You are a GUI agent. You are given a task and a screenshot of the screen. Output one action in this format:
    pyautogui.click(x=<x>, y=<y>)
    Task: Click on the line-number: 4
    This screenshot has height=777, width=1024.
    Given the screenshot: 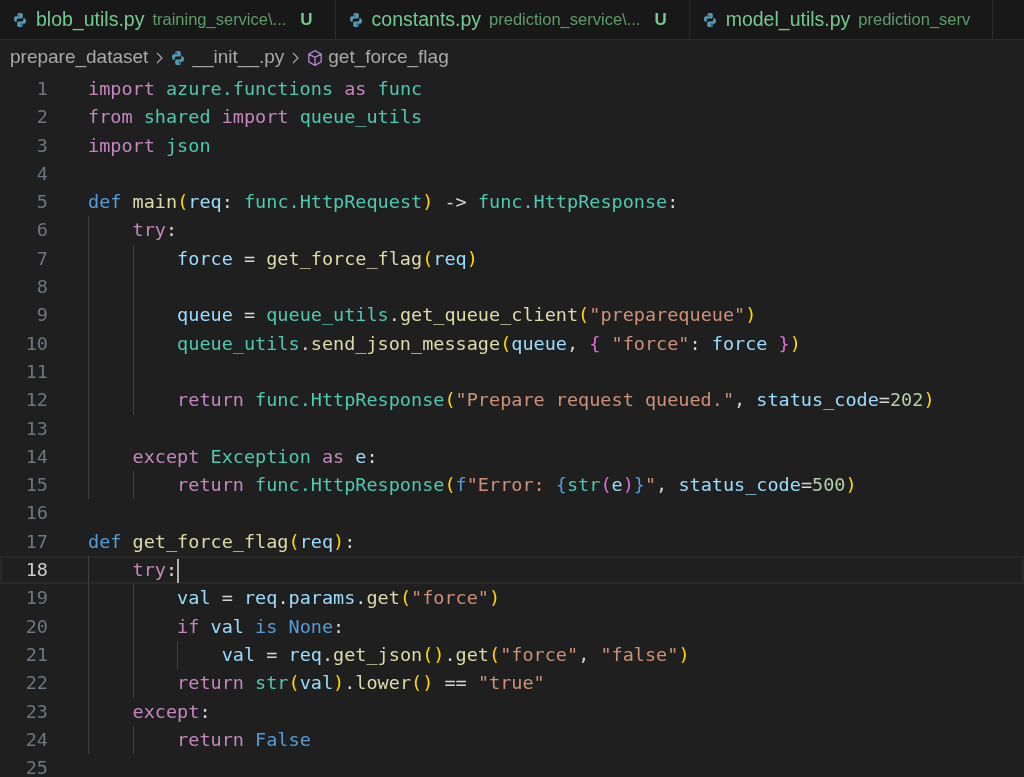 What is the action you would take?
    pyautogui.click(x=41, y=173)
    